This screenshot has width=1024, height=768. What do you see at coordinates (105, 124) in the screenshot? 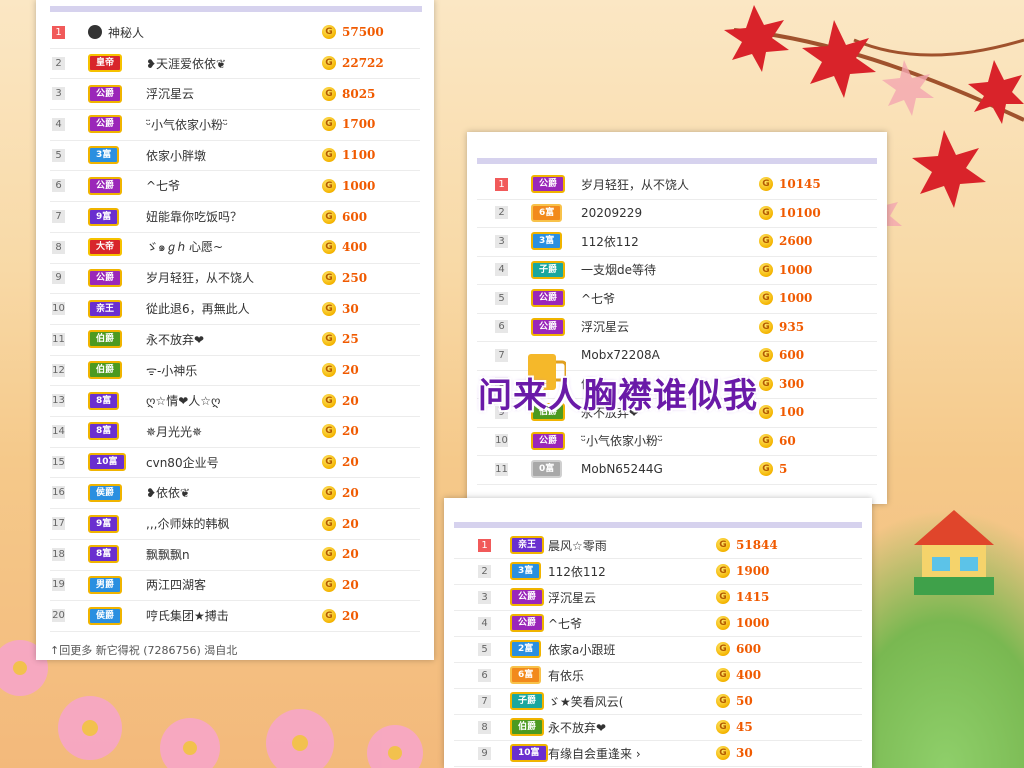
I see `rank-title-badge: 公爵` at bounding box center [105, 124].